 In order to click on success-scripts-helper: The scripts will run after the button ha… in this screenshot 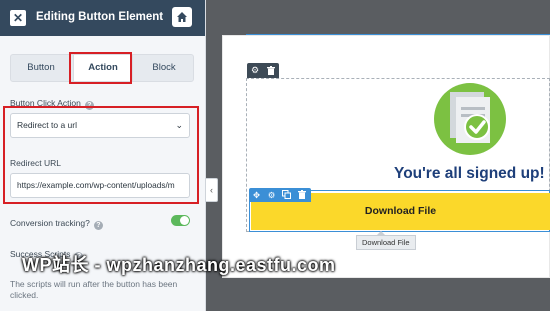, I will do `click(94, 289)`.